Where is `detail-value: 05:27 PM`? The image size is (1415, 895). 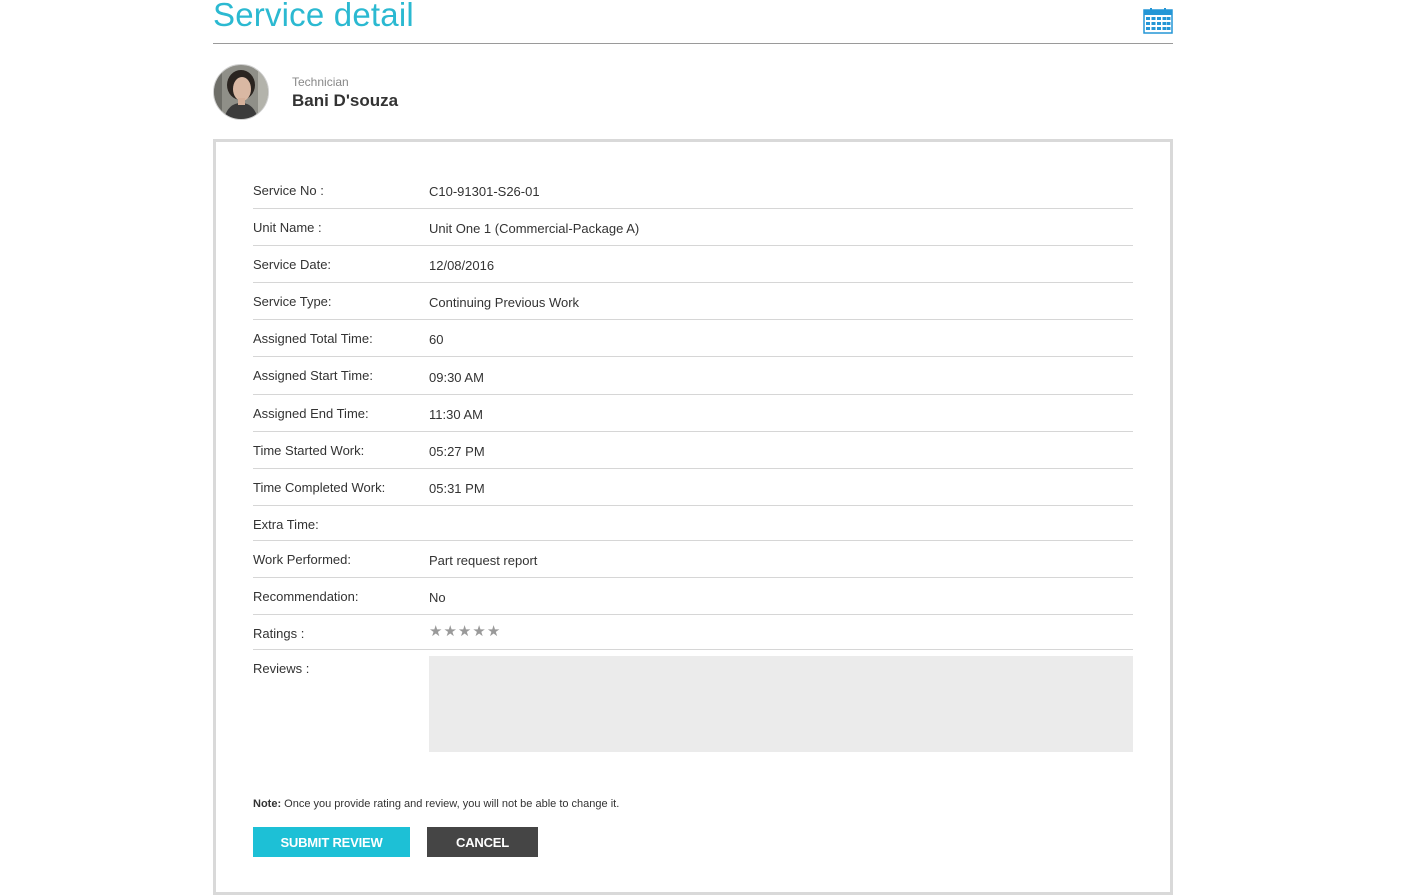 detail-value: 05:27 PM is located at coordinates (457, 451).